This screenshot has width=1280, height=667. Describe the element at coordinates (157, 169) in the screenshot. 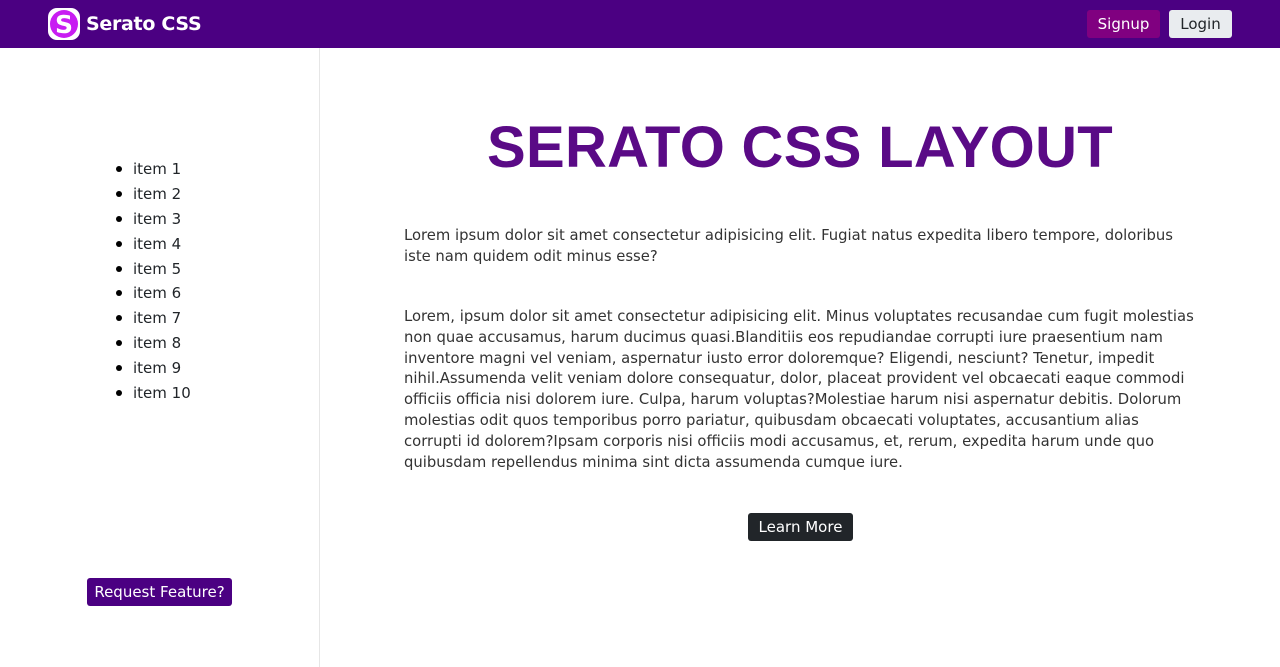

I see `sidebar-item-label: item 1` at that location.